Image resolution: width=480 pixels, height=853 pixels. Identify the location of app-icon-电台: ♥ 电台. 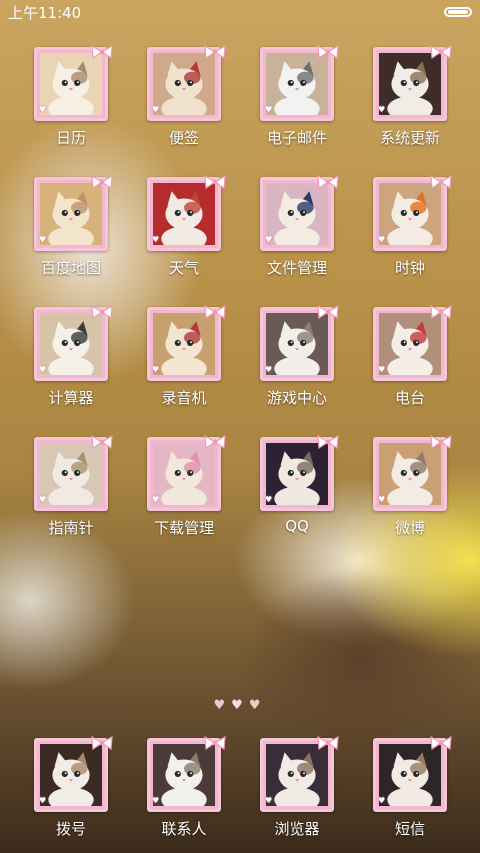
(410, 360).